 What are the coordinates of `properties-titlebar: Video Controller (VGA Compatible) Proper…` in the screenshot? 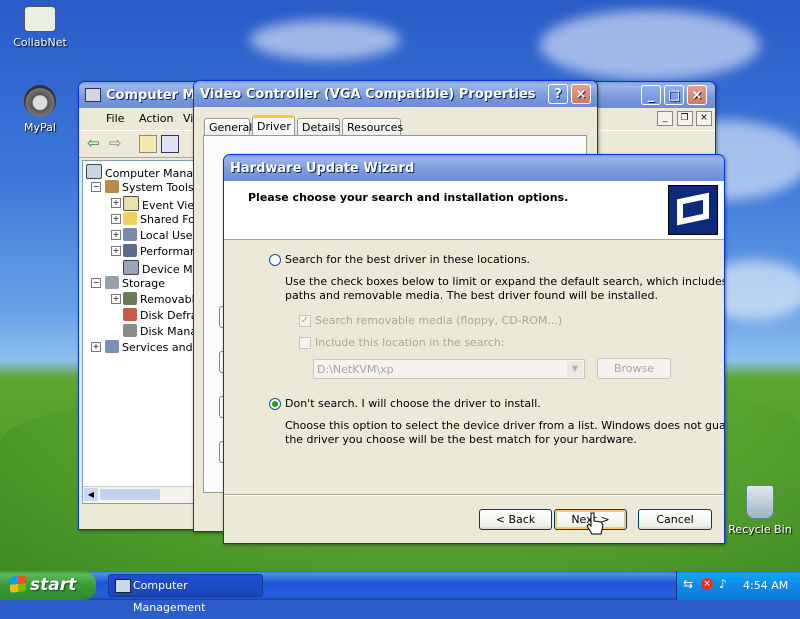 It's located at (395, 94).